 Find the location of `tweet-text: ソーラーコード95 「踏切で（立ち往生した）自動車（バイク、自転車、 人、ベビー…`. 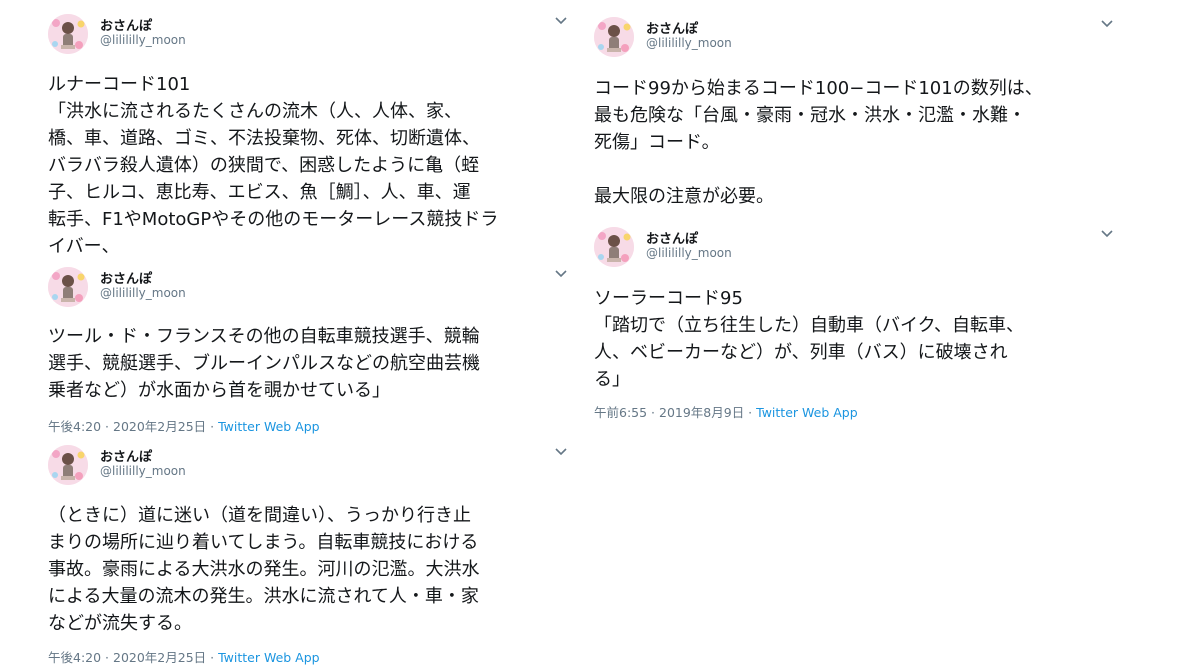

tweet-text: ソーラーコード95 「踏切で（立ち往生した）自動車（バイク、自転車、 人、ベビー… is located at coordinates (809, 339).